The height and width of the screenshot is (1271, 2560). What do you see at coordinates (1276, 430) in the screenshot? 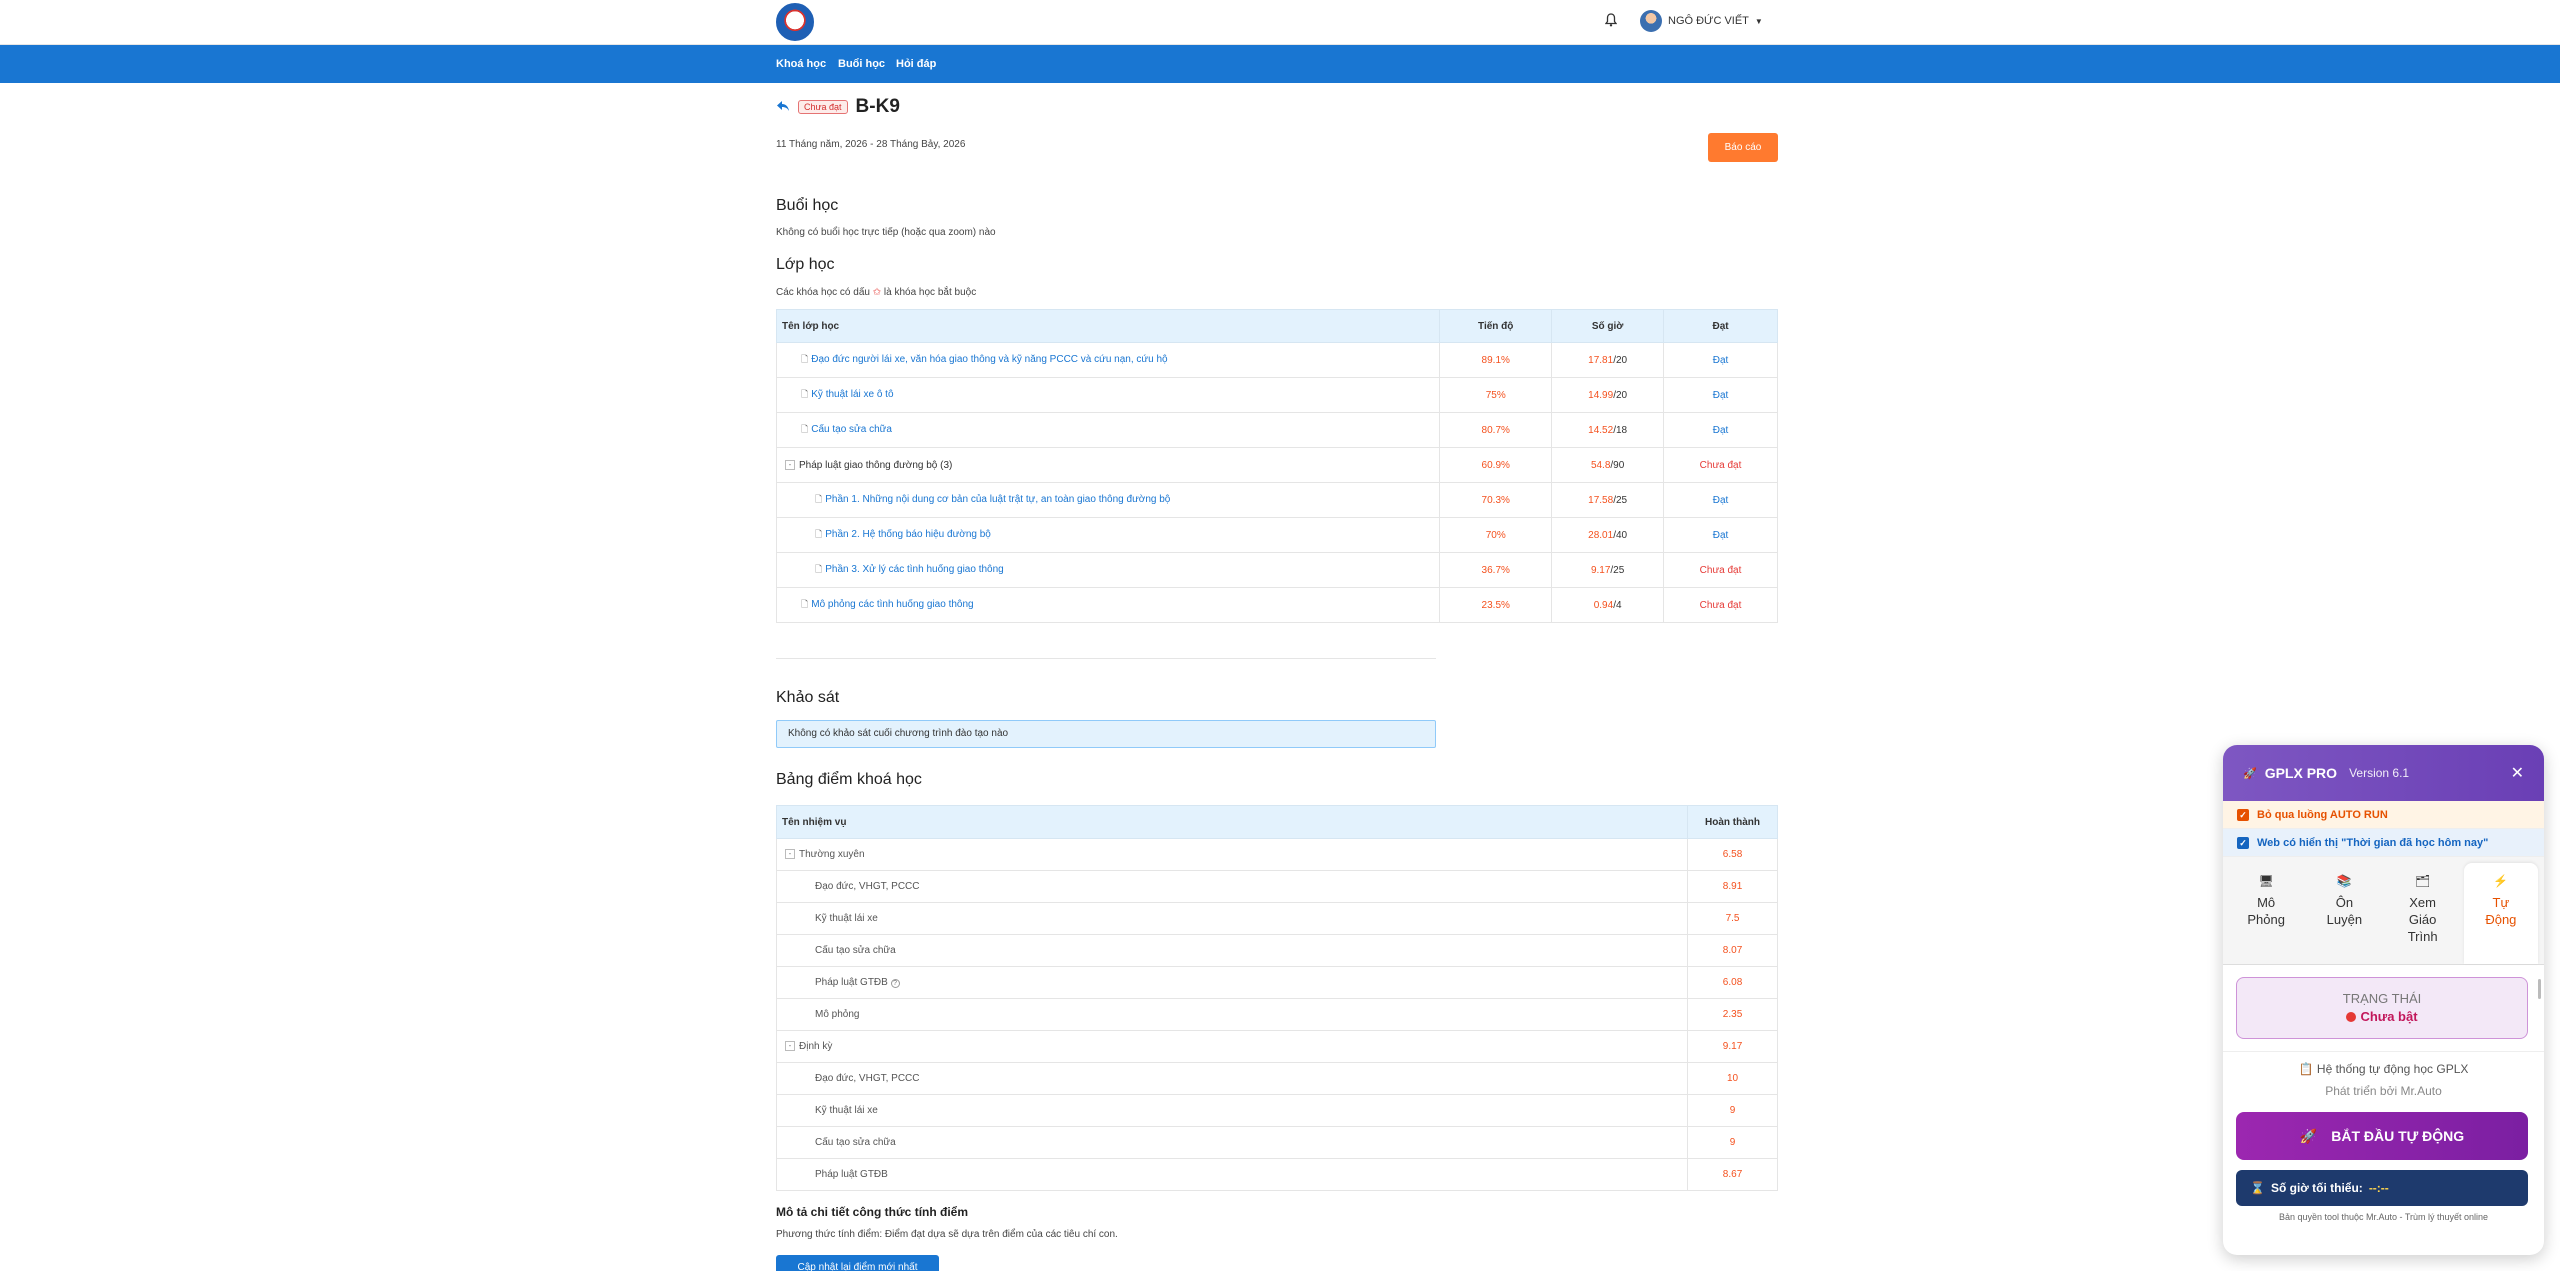
I see `table-row: 🗋 Cấu tạo sửa chữa 80.7% 14.52/18 Đạt` at bounding box center [1276, 430].